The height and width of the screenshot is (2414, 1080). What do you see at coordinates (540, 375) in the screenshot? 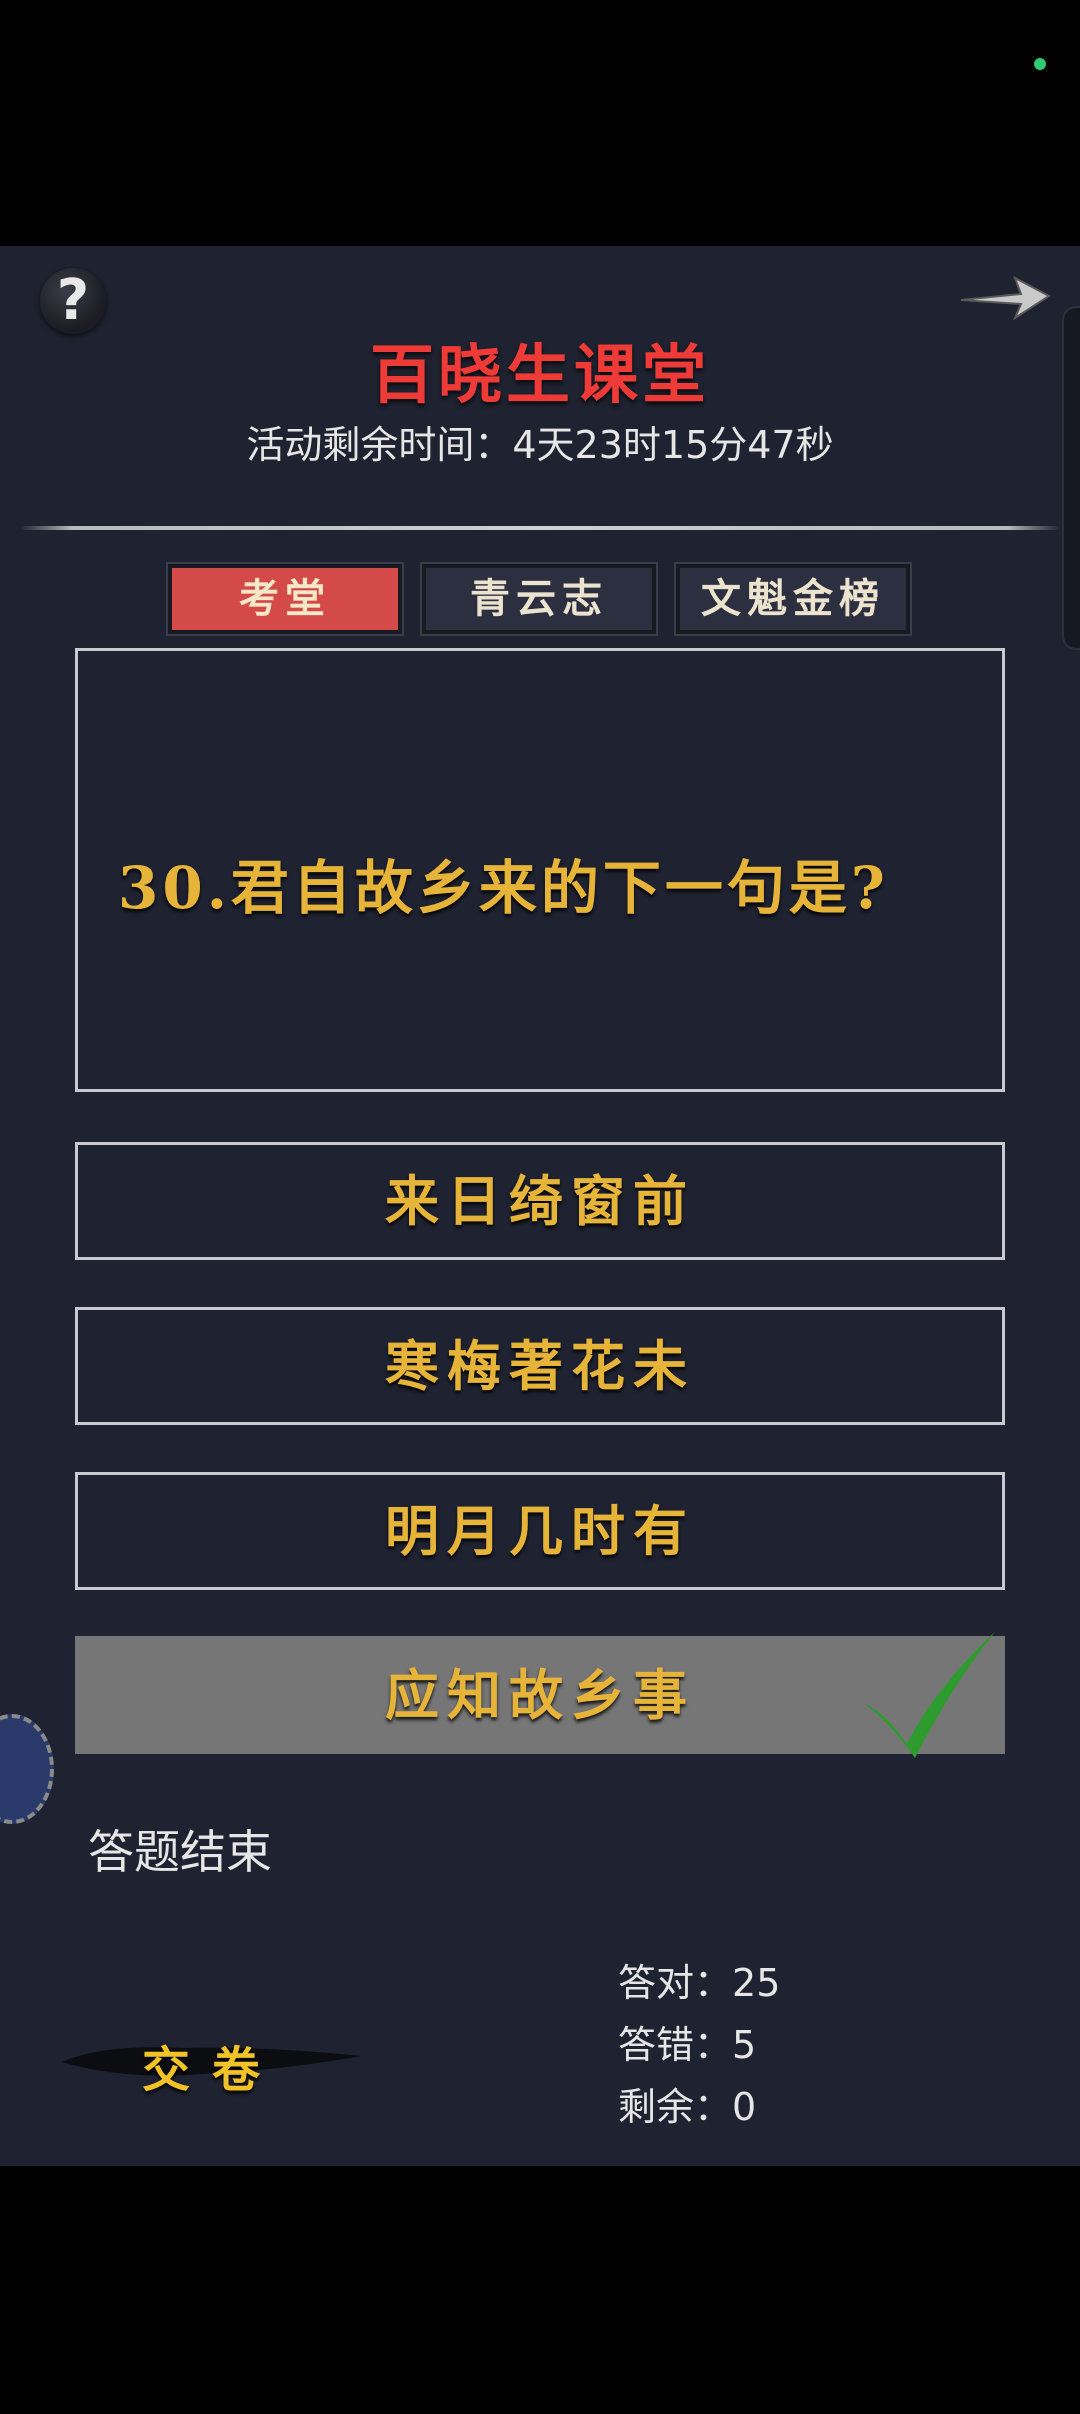
I see `page-title: 百晓生课堂` at bounding box center [540, 375].